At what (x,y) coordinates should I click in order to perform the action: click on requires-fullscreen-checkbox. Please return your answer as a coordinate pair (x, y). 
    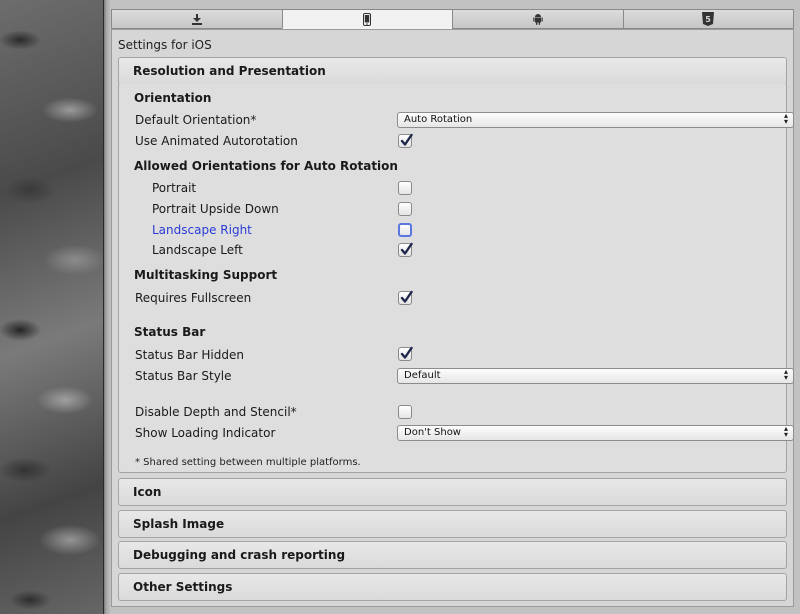
    Looking at the image, I should click on (405, 297).